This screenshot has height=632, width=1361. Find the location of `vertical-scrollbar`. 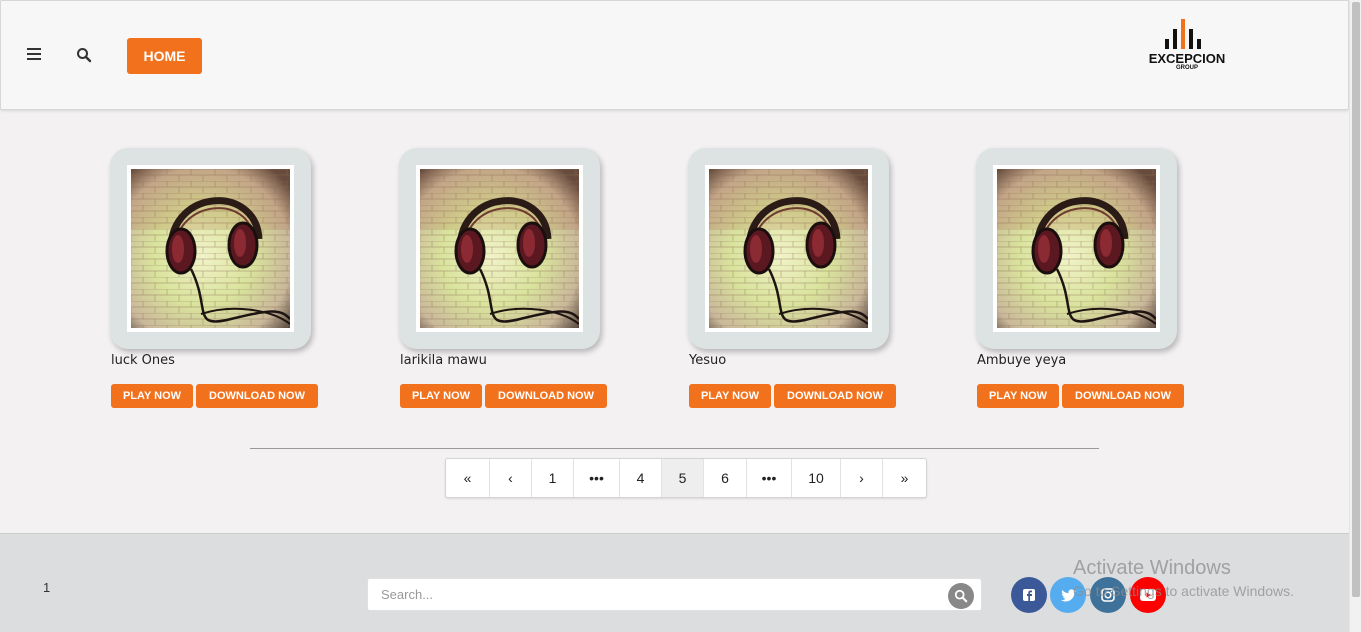

vertical-scrollbar is located at coordinates (1355, 316).